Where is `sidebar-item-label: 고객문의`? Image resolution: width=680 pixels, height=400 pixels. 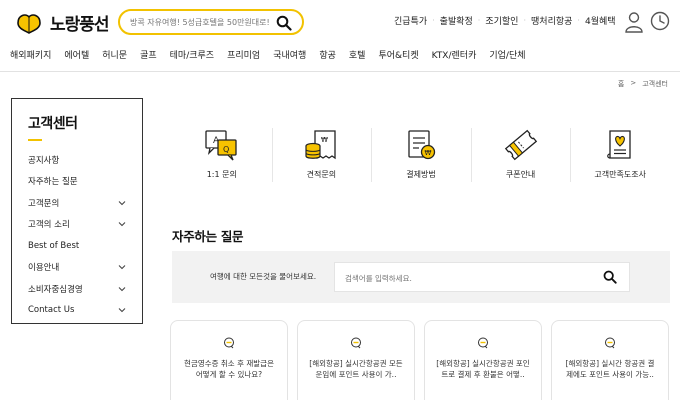
sidebar-item-label: 고객문의 is located at coordinates (44, 203).